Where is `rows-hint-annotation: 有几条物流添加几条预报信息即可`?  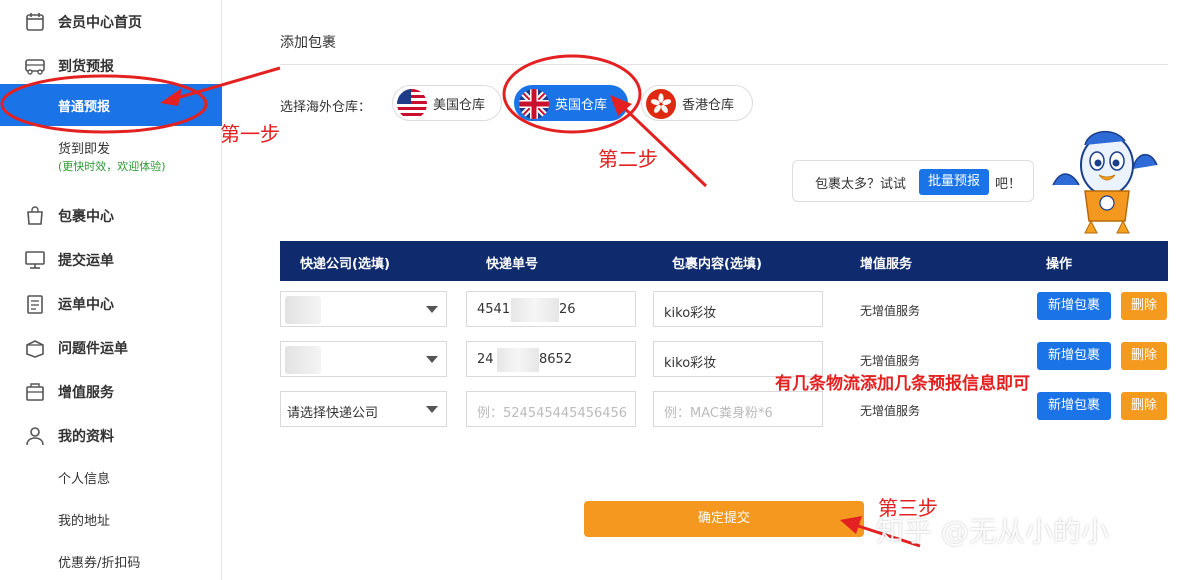
rows-hint-annotation: 有几条物流添加几条预报信息即可 is located at coordinates (902, 384).